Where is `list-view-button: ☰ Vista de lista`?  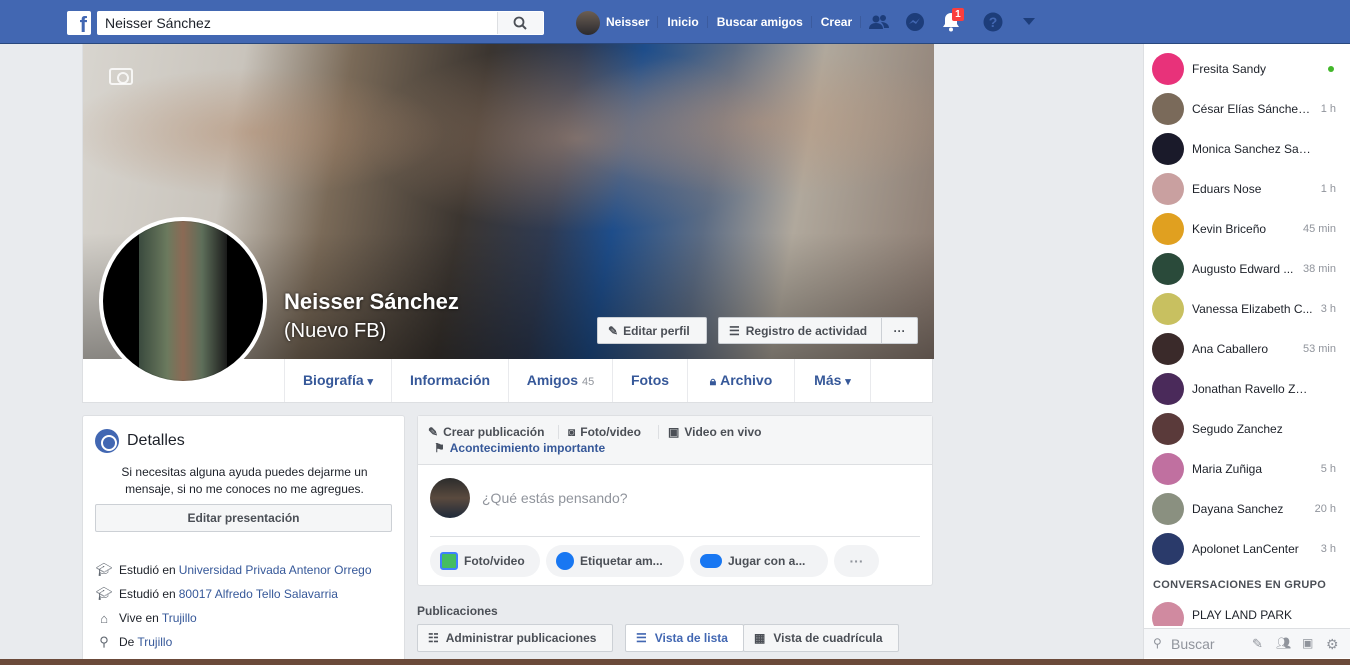
list-view-button: ☰ Vista de lista is located at coordinates (684, 638).